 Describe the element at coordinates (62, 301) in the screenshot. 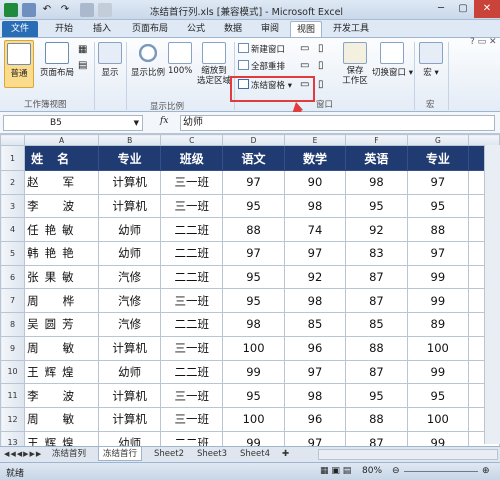

I see `table-cell: 周桦` at that location.